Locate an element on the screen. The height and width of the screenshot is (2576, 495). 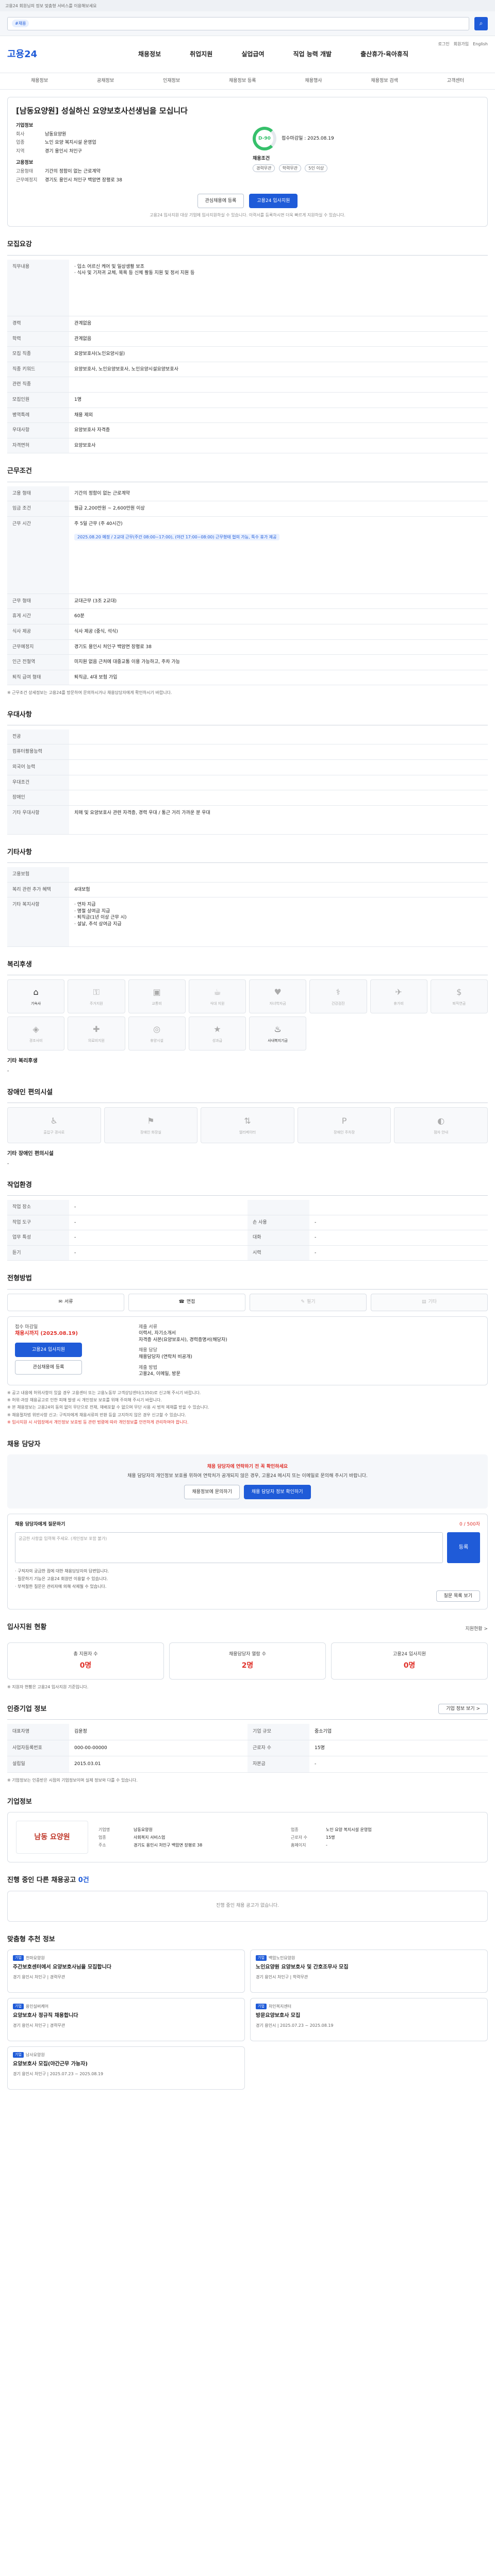
table-row: 관련 직종 is located at coordinates (247, 385).